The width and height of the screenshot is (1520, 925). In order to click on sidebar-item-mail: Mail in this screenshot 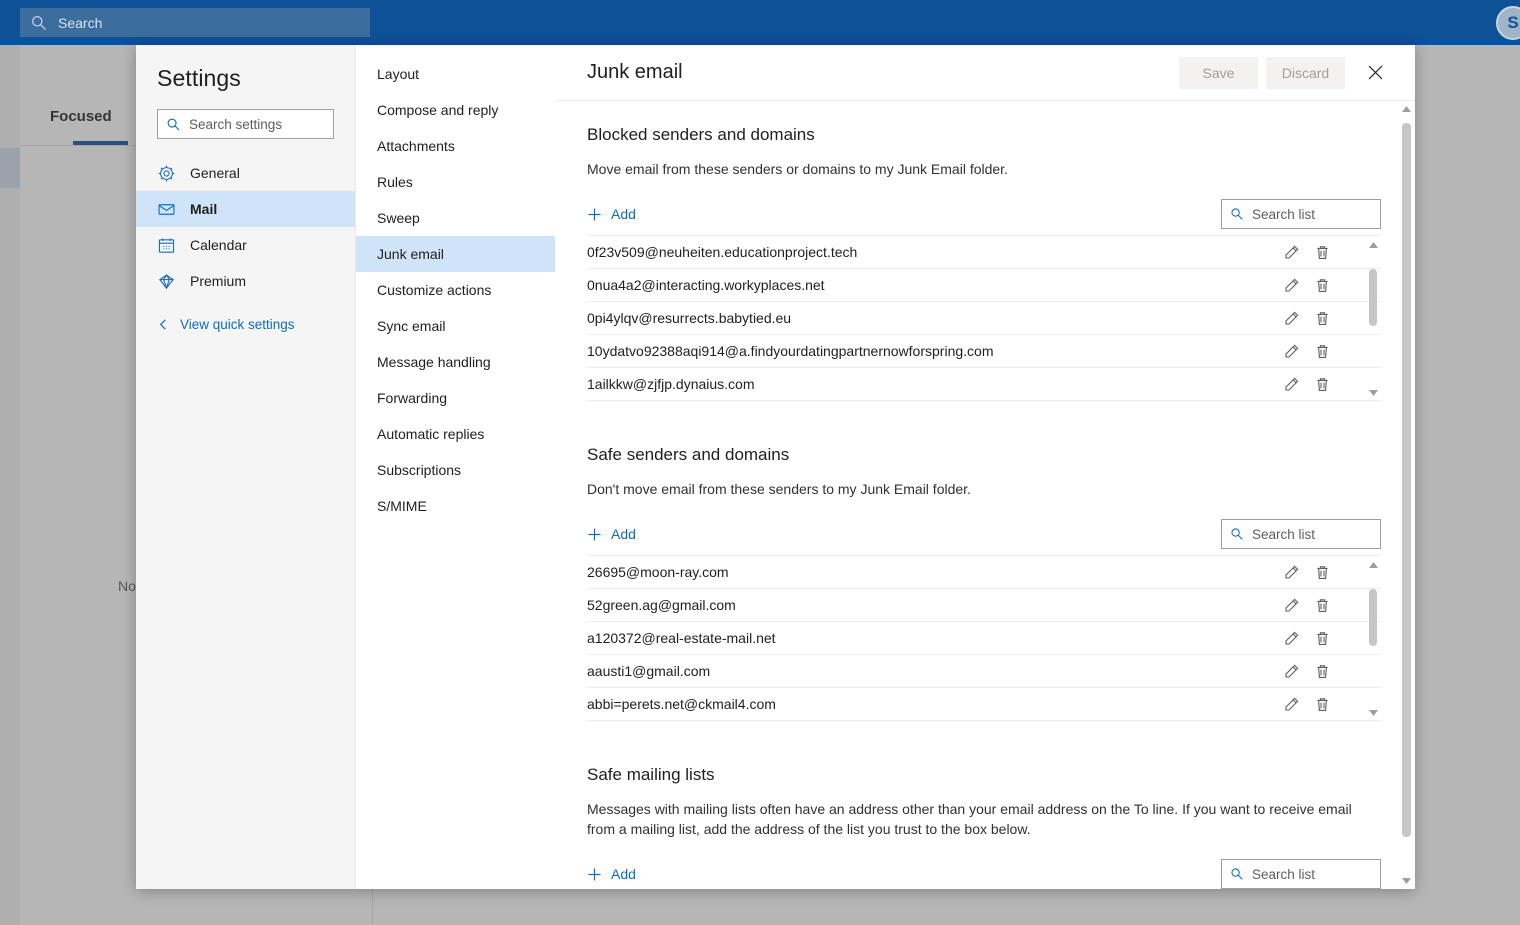, I will do `click(245, 209)`.